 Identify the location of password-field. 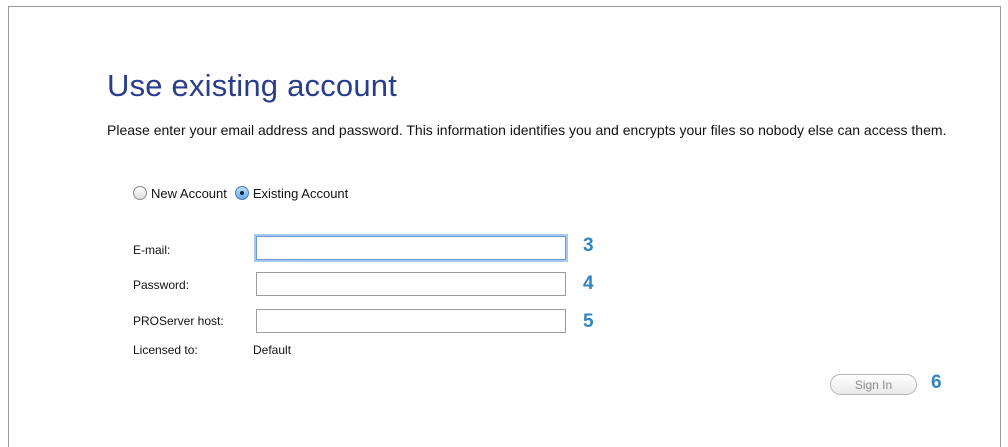
(411, 284).